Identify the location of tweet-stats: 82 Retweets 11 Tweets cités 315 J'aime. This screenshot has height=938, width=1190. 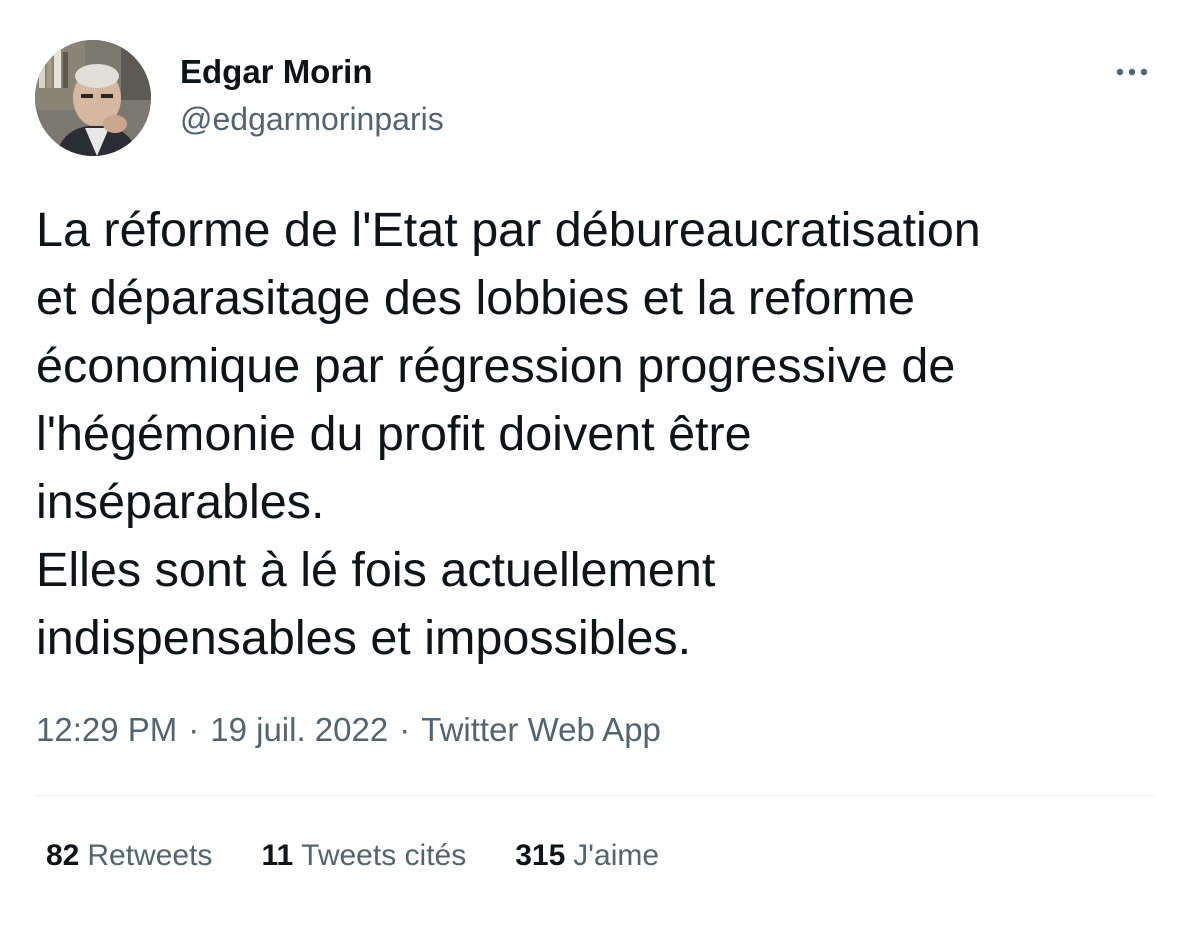
(377, 856).